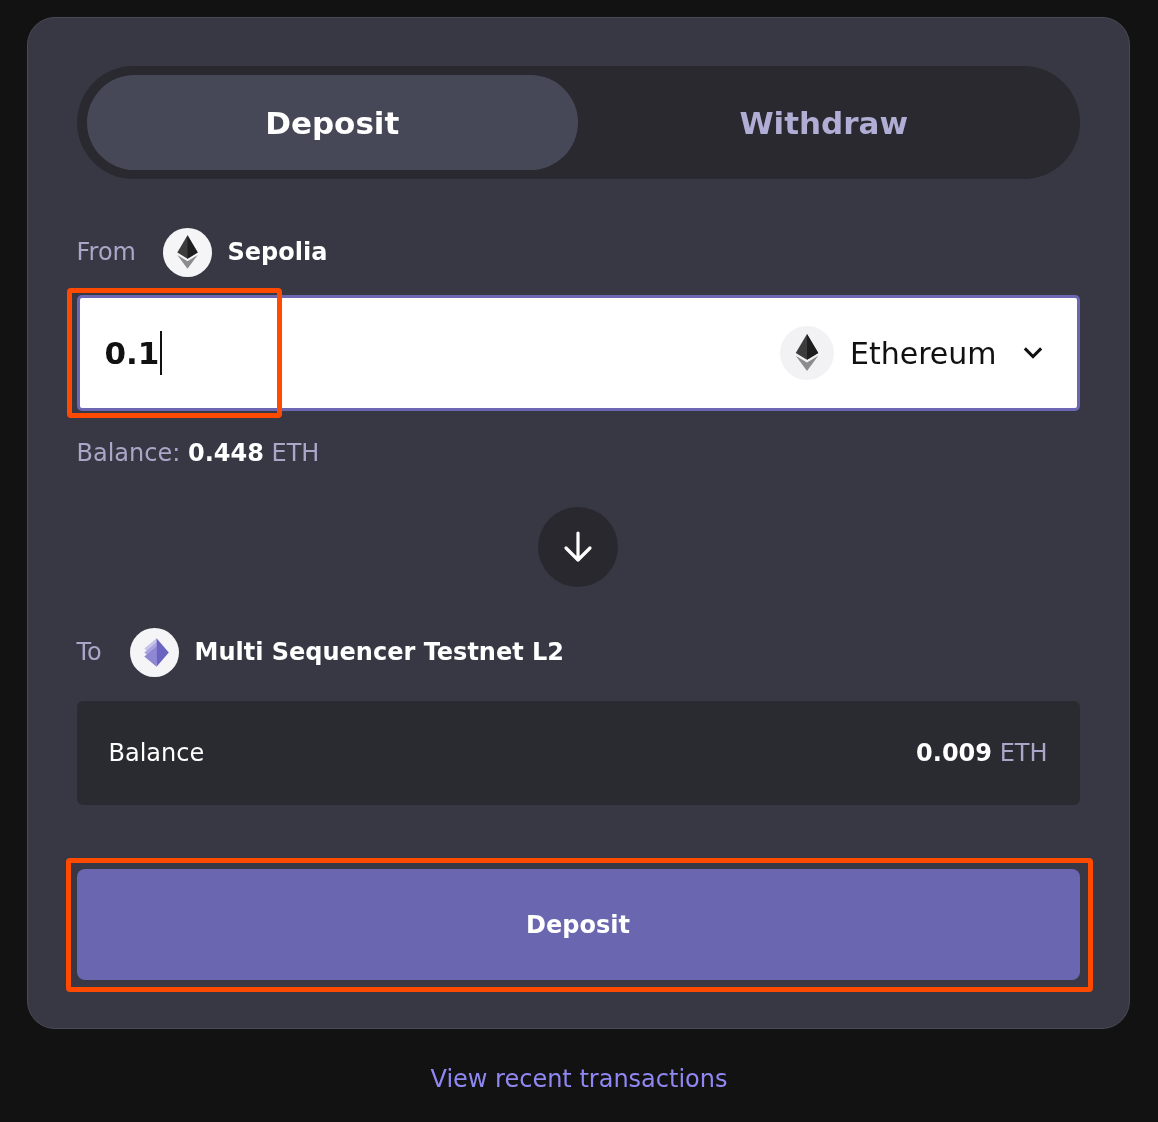 This screenshot has height=1122, width=1158. Describe the element at coordinates (106, 252) in the screenshot. I see `from-label: From` at that location.